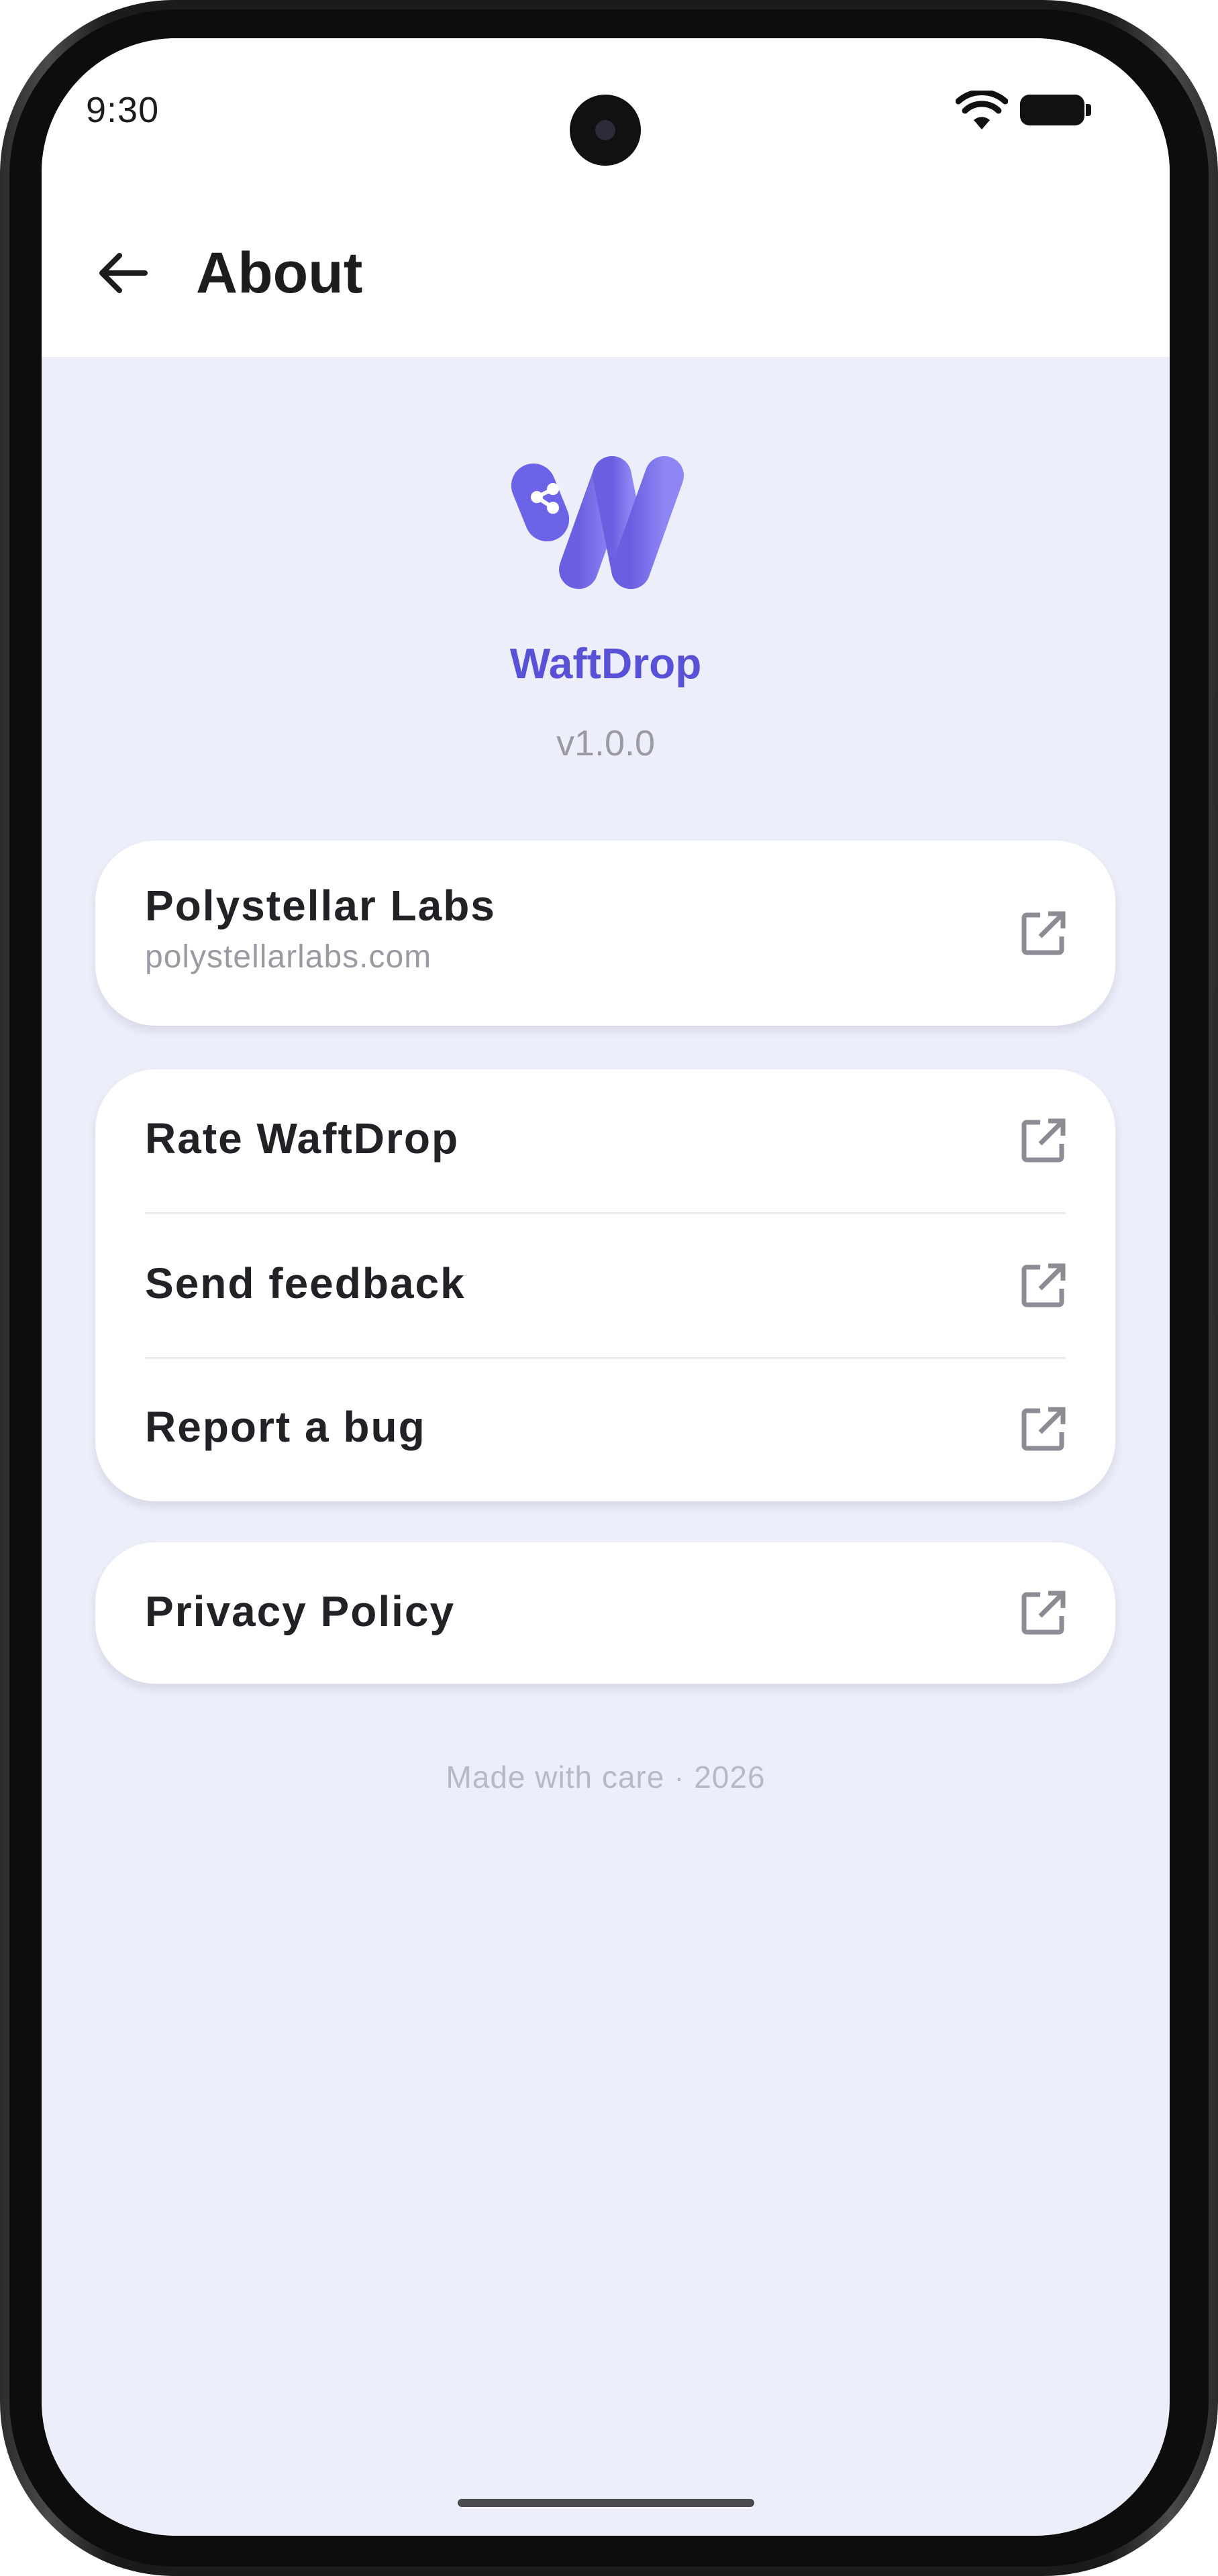 This screenshot has width=1218, height=2576. I want to click on waftdrop-logo-icon, so click(597, 522).